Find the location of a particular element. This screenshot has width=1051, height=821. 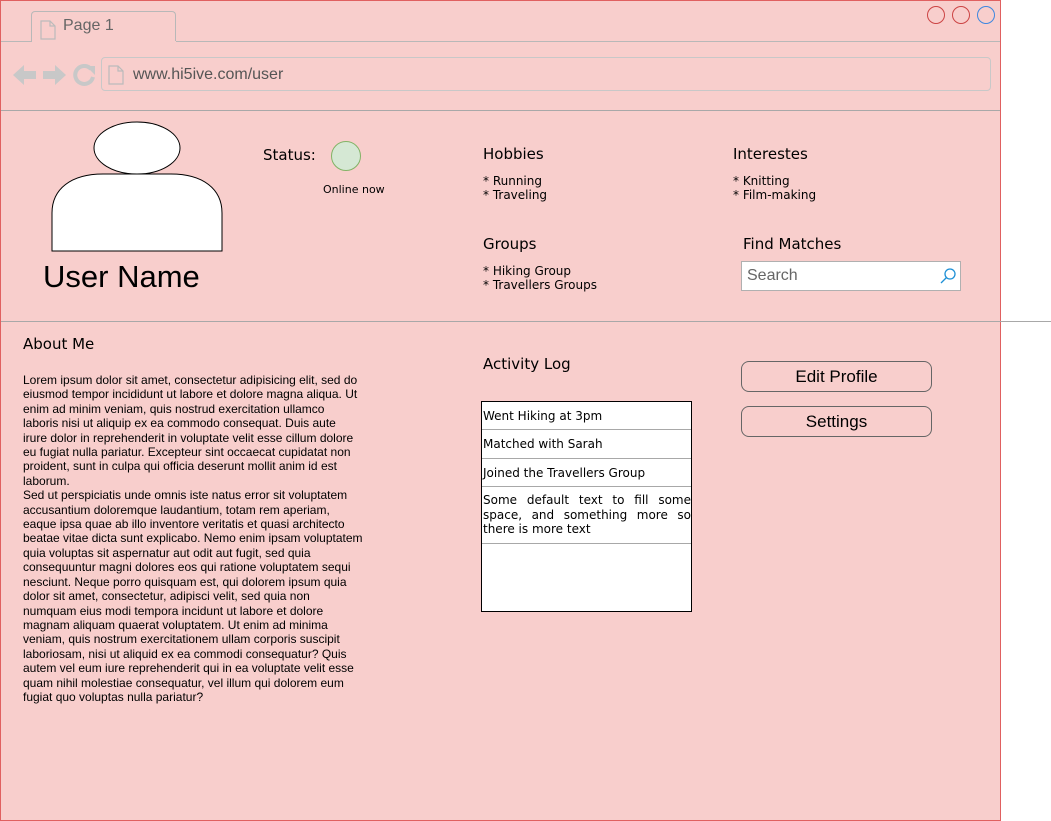

hobby-item: * Running is located at coordinates (512, 181).